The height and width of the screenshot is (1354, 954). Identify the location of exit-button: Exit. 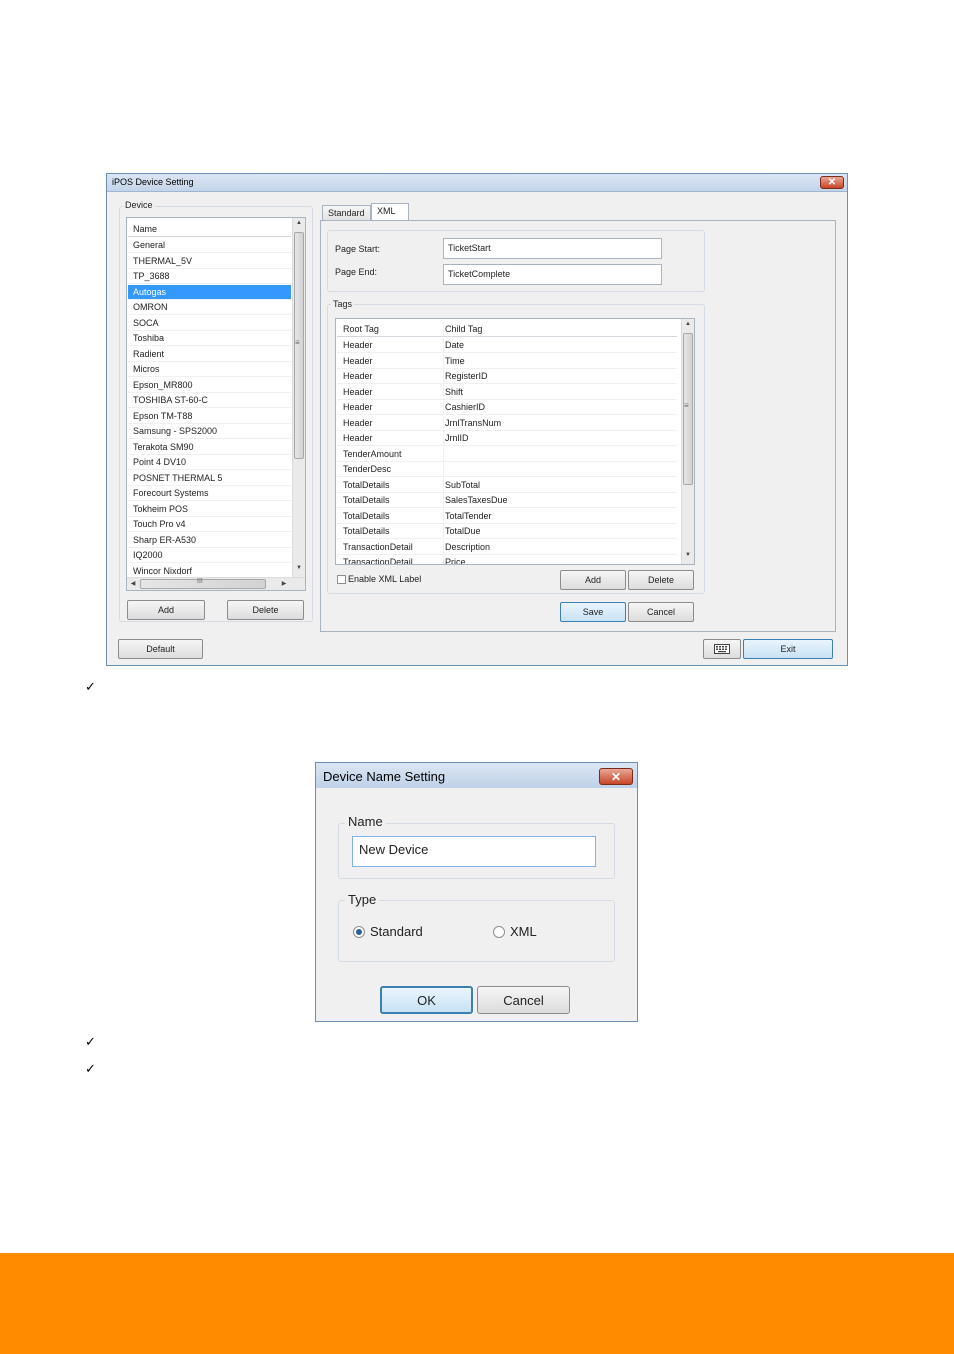
(788, 649).